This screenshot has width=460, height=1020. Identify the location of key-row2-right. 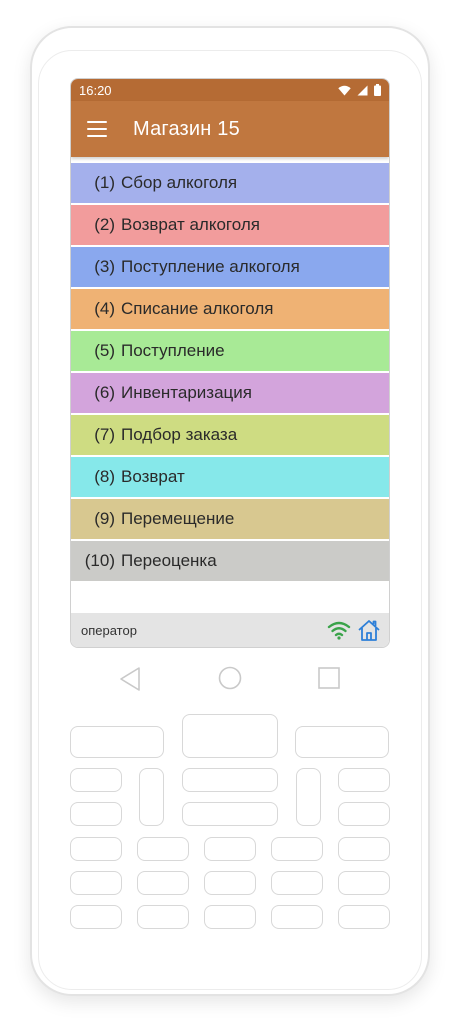
(364, 814).